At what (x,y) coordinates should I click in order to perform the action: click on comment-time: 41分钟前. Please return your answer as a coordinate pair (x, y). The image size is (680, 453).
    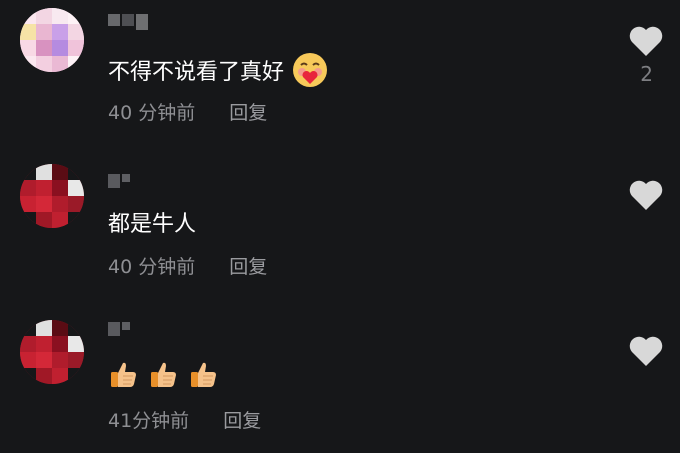
    Looking at the image, I should click on (149, 421).